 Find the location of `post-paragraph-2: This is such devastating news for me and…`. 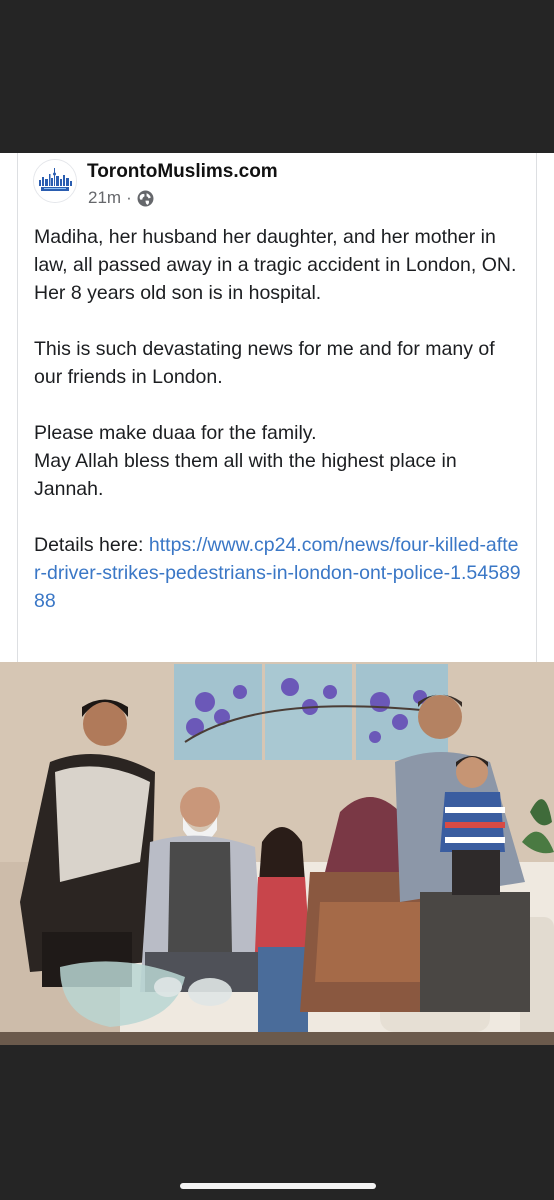

post-paragraph-2: This is such devastating news for me and… is located at coordinates (279, 363).